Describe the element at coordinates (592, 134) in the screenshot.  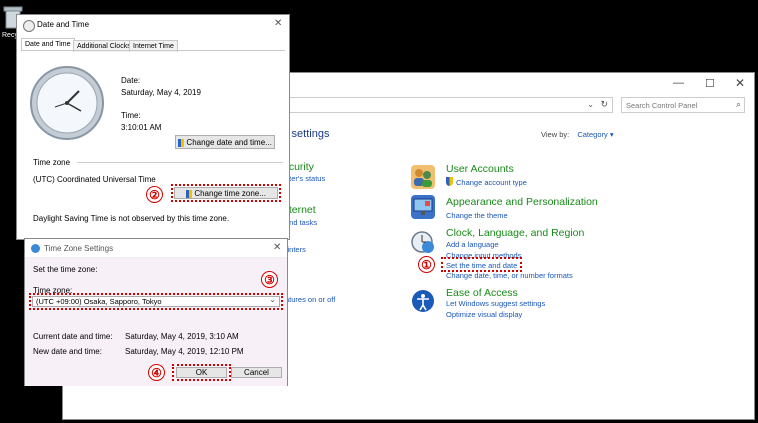
I see `view-by-value: Category` at that location.